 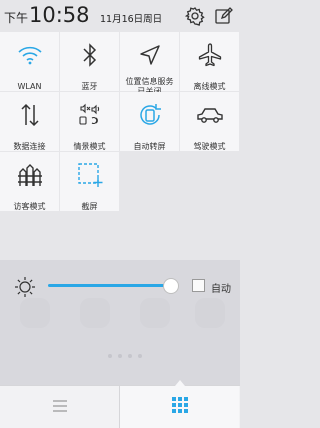 I want to click on auto-brightness-label: 自动, so click(x=221, y=289).